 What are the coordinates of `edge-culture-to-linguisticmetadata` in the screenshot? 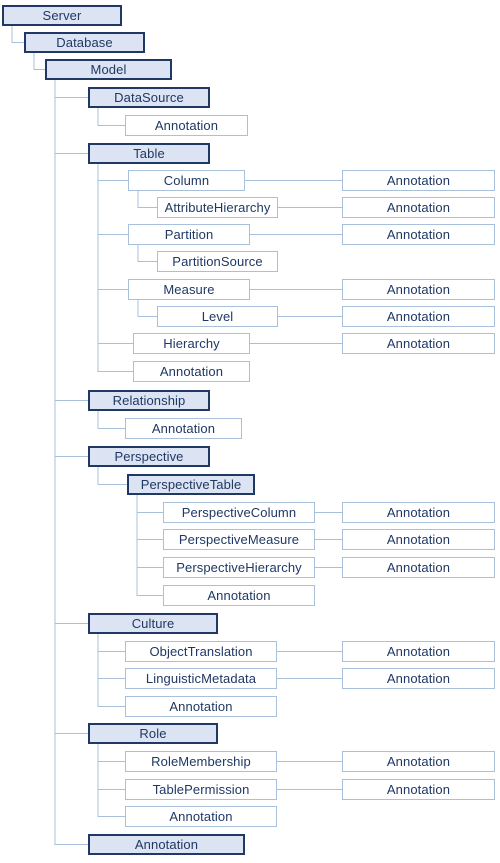 It's located at (111, 656).